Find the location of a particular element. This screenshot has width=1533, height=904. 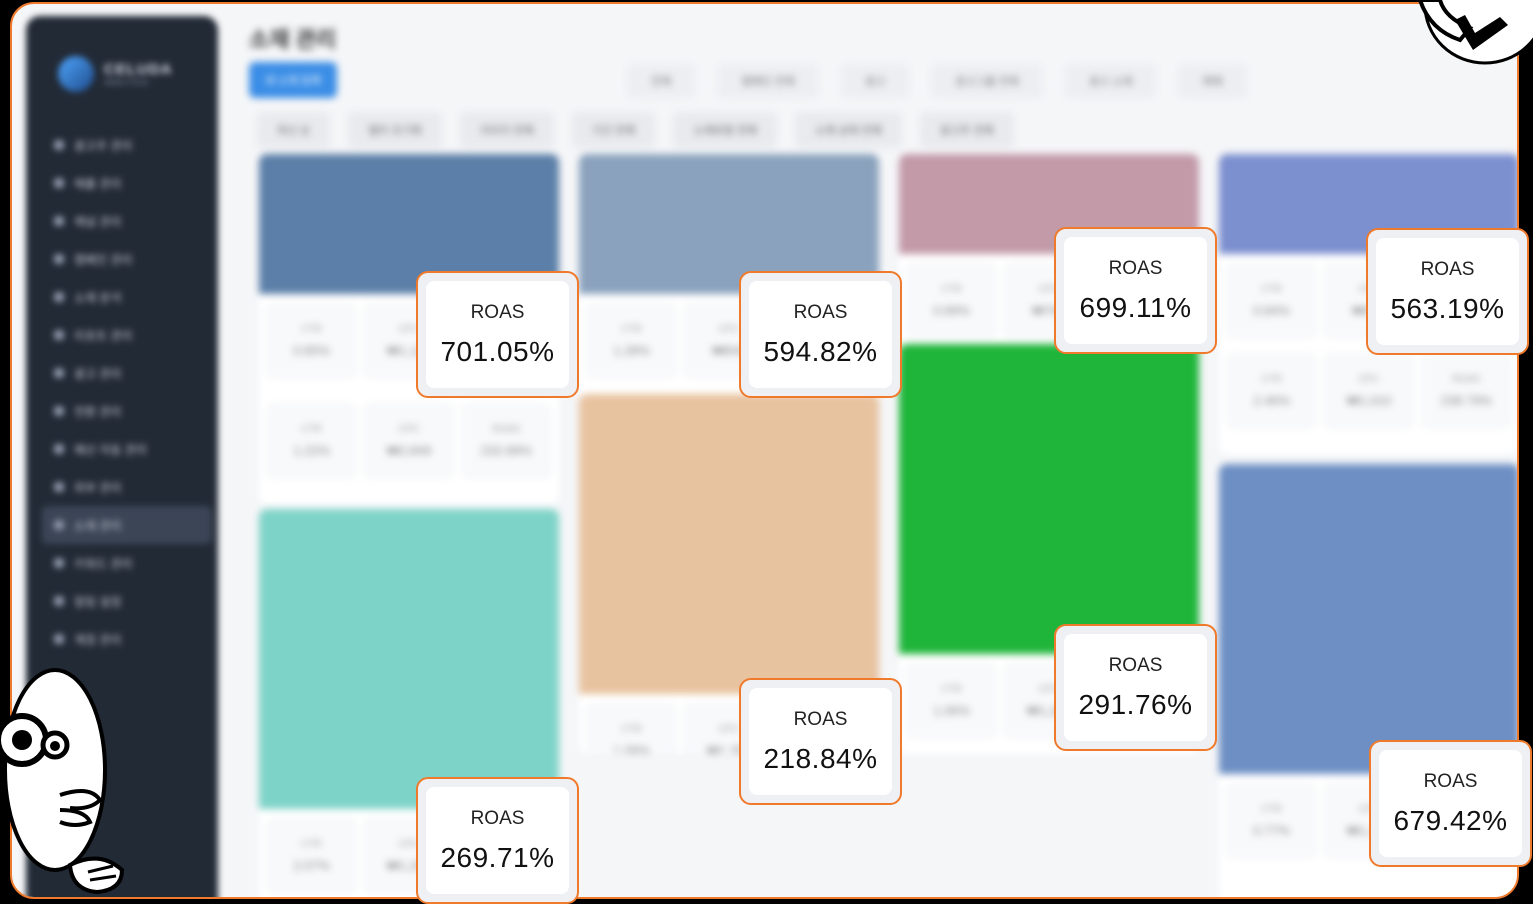

logo-text: CELUDA is located at coordinates (138, 69).